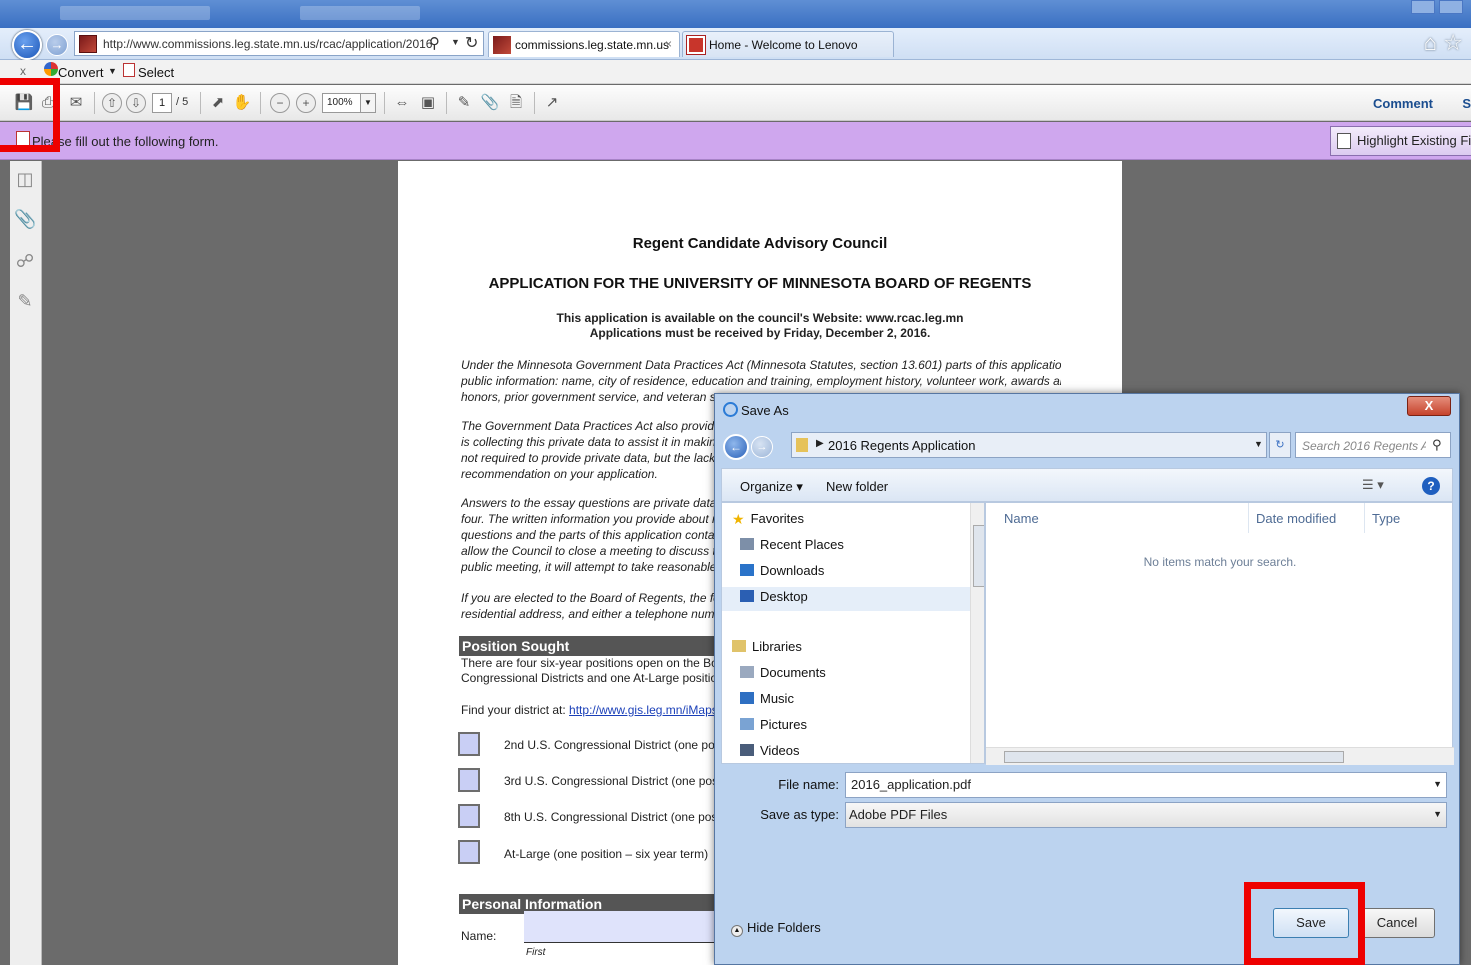 The height and width of the screenshot is (965, 1471). What do you see at coordinates (129, 70) in the screenshot?
I see `select-icon` at bounding box center [129, 70].